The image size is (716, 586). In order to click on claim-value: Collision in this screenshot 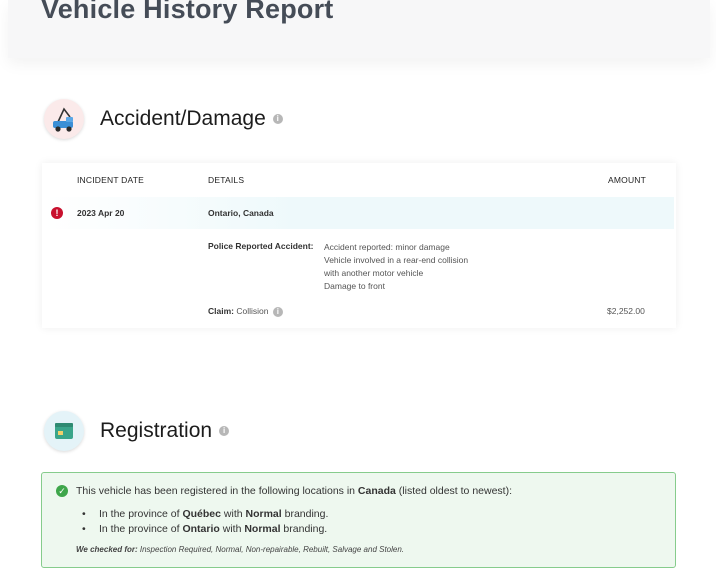, I will do `click(252, 311)`.